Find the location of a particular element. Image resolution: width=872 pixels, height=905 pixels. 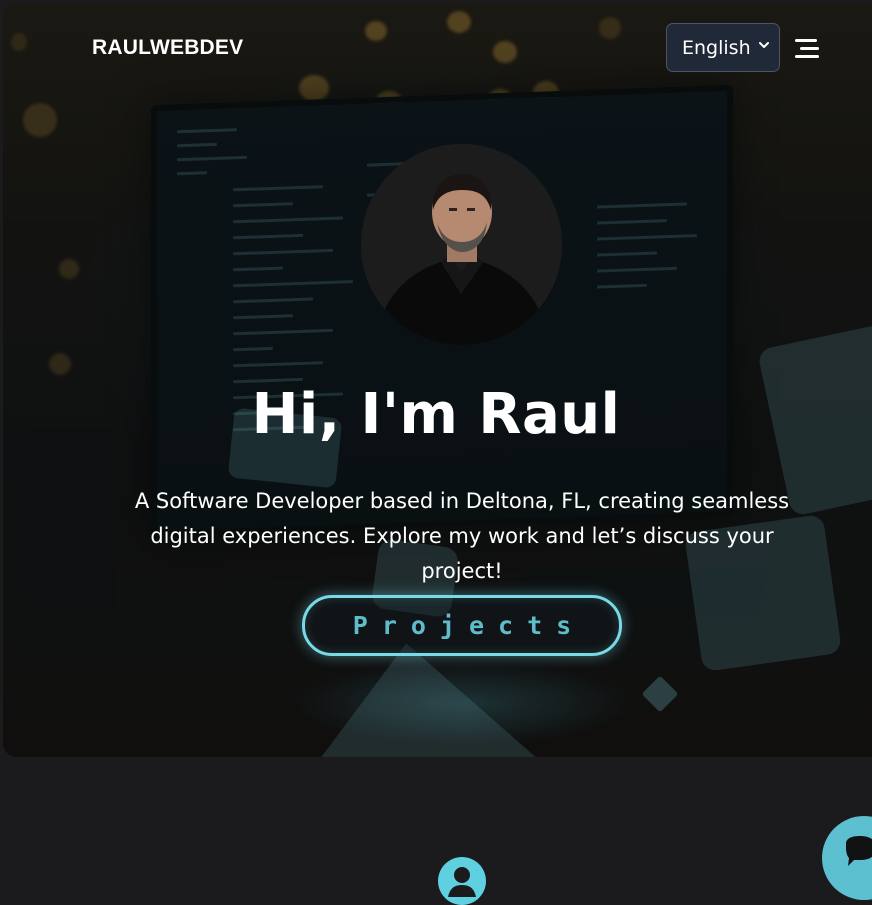

site-logo: RAULWEBDEV is located at coordinates (167, 48).